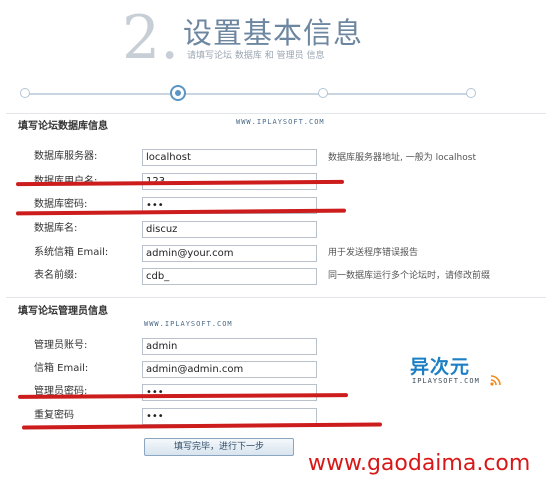 This screenshot has height=481, width=554. I want to click on rss-icon, so click(495, 380).